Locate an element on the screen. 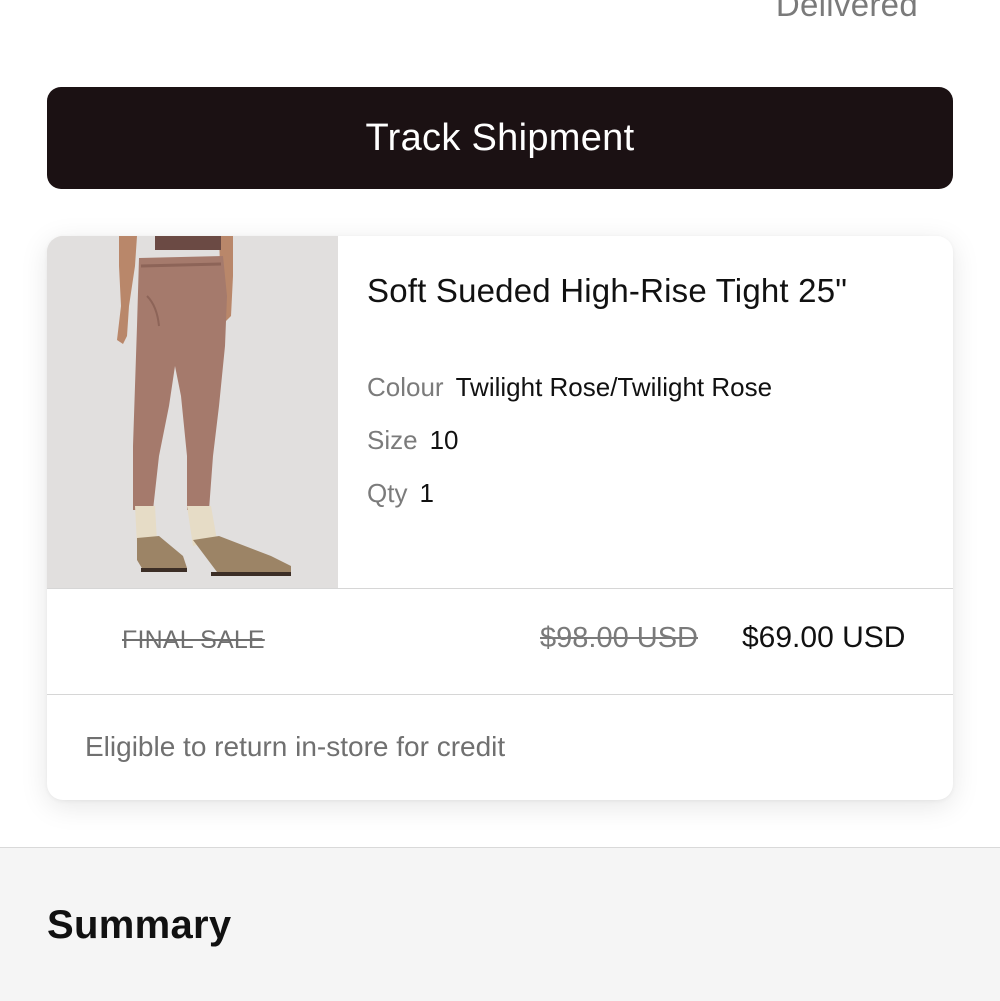 The width and height of the screenshot is (1000, 1001). product-size: Size 10 is located at coordinates (413, 440).